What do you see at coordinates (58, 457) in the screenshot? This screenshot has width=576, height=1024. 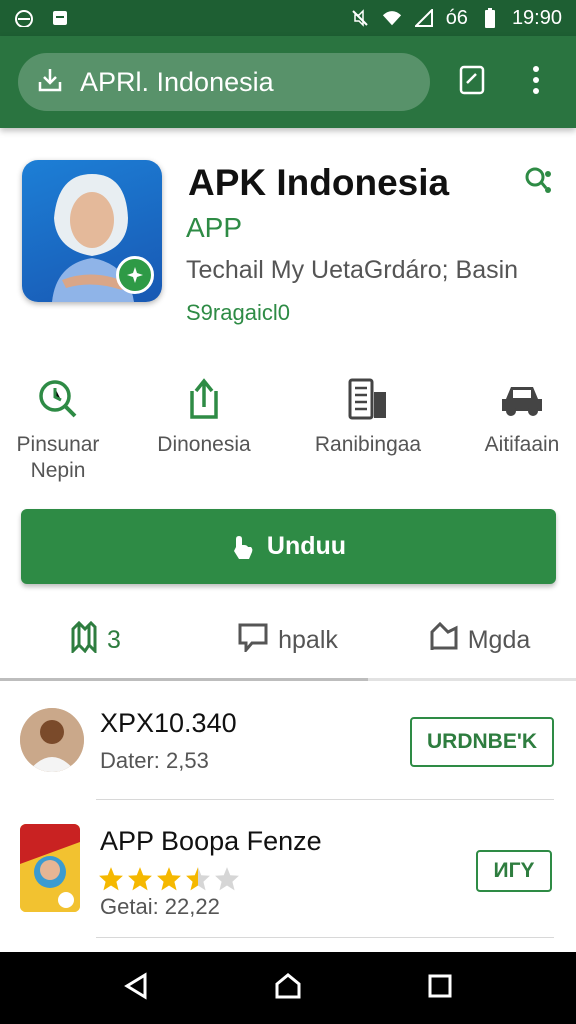 I see `stat-label: Pinsunar Nepin` at bounding box center [58, 457].